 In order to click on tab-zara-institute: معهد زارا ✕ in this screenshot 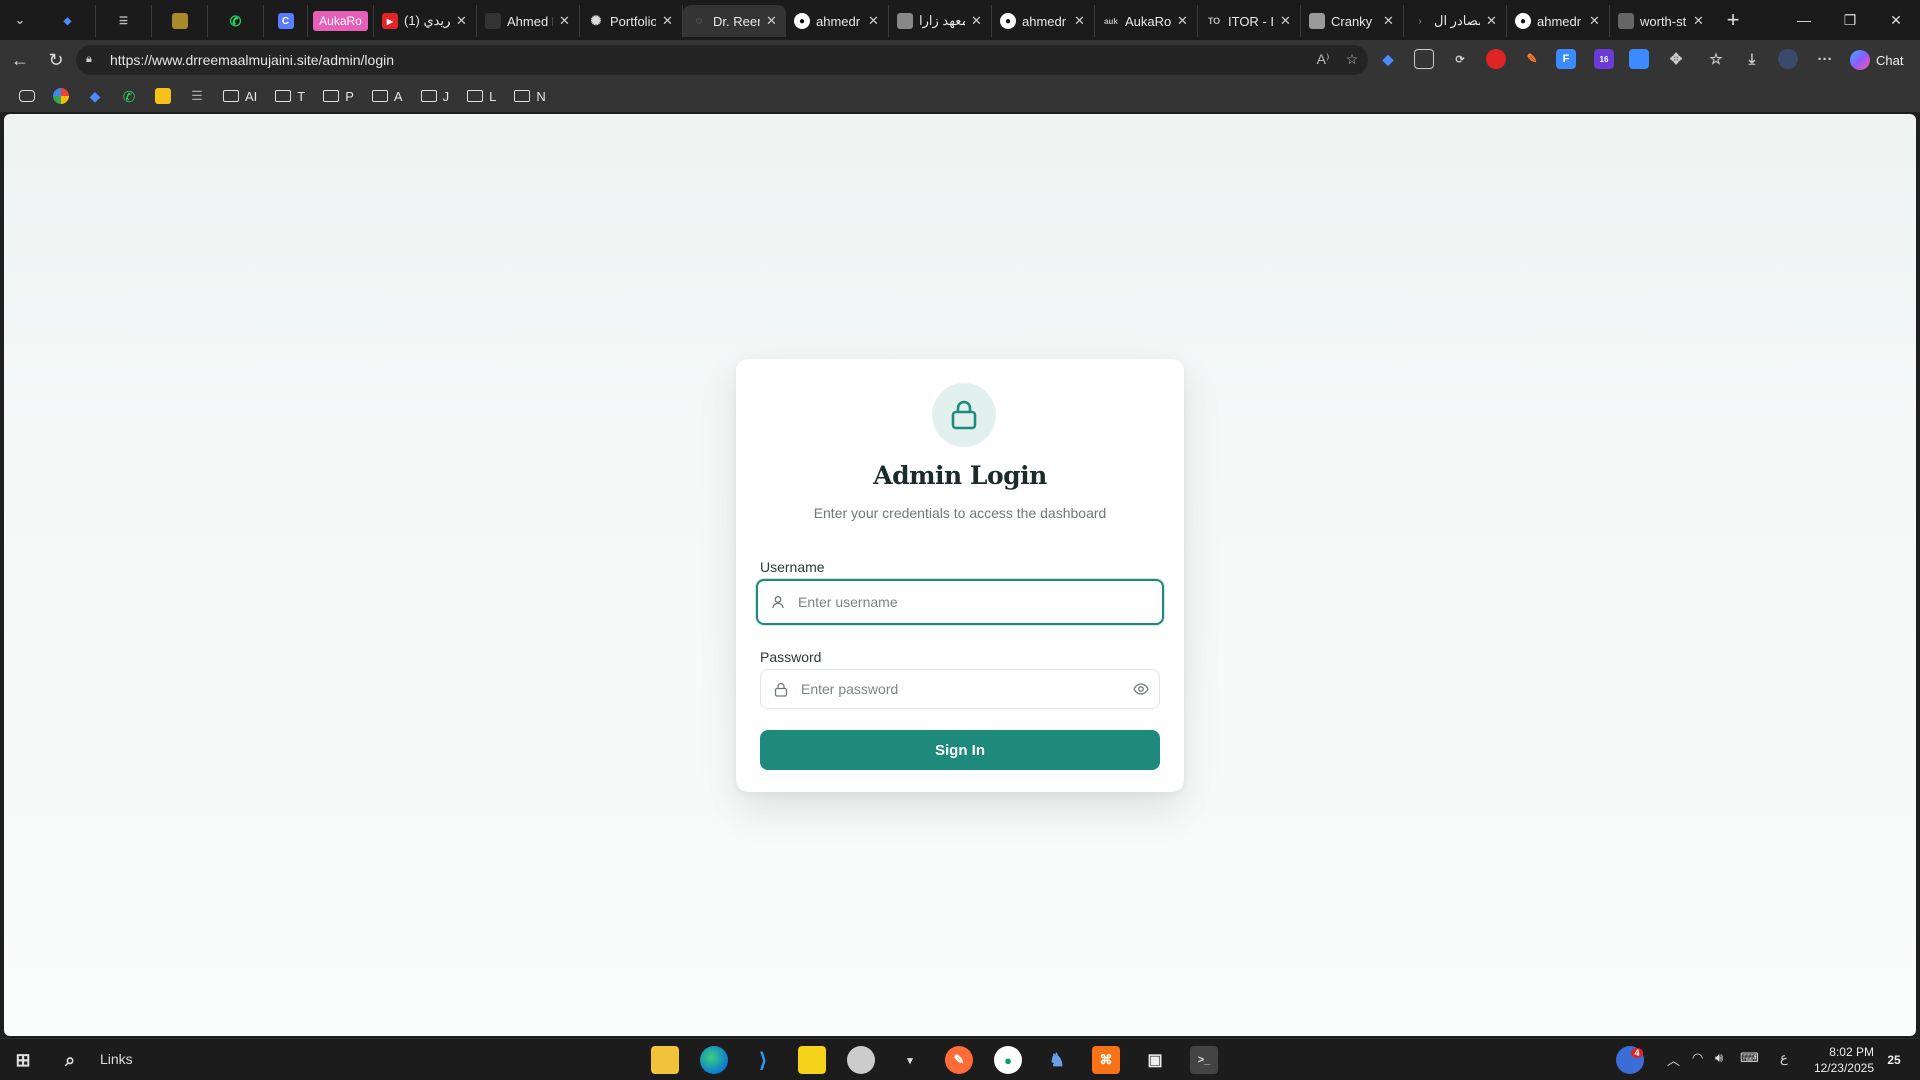, I will do `click(940, 21)`.